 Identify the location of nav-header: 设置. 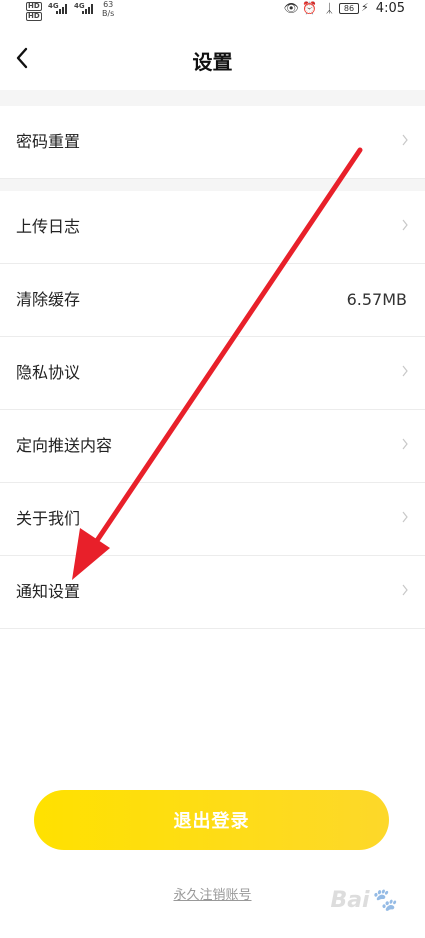
(212, 60).